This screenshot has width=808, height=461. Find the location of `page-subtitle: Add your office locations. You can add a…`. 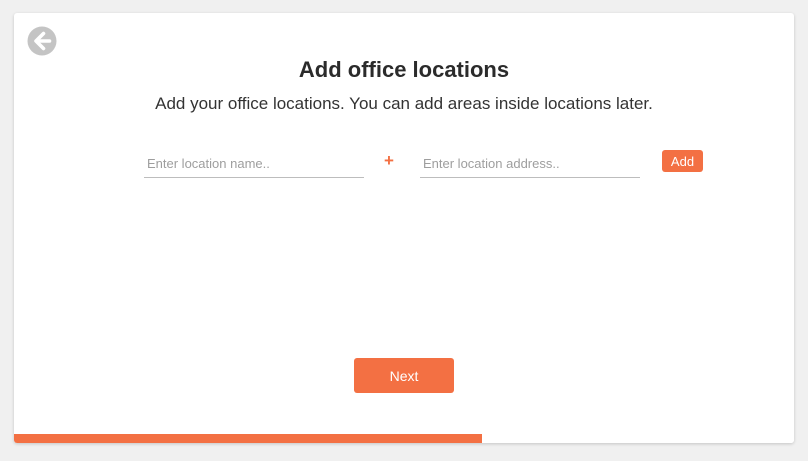

page-subtitle: Add your office locations. You can add a… is located at coordinates (404, 103).